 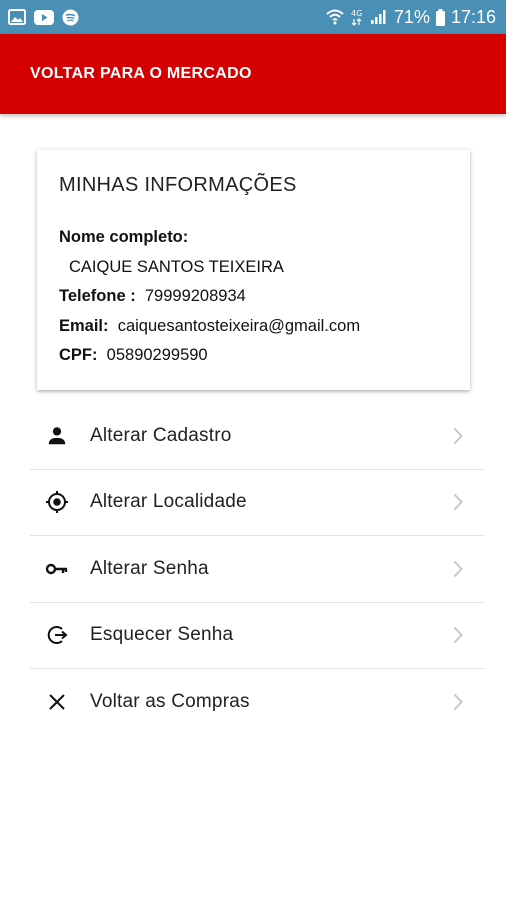 I want to click on cpf-value: 05890299590, so click(x=157, y=355).